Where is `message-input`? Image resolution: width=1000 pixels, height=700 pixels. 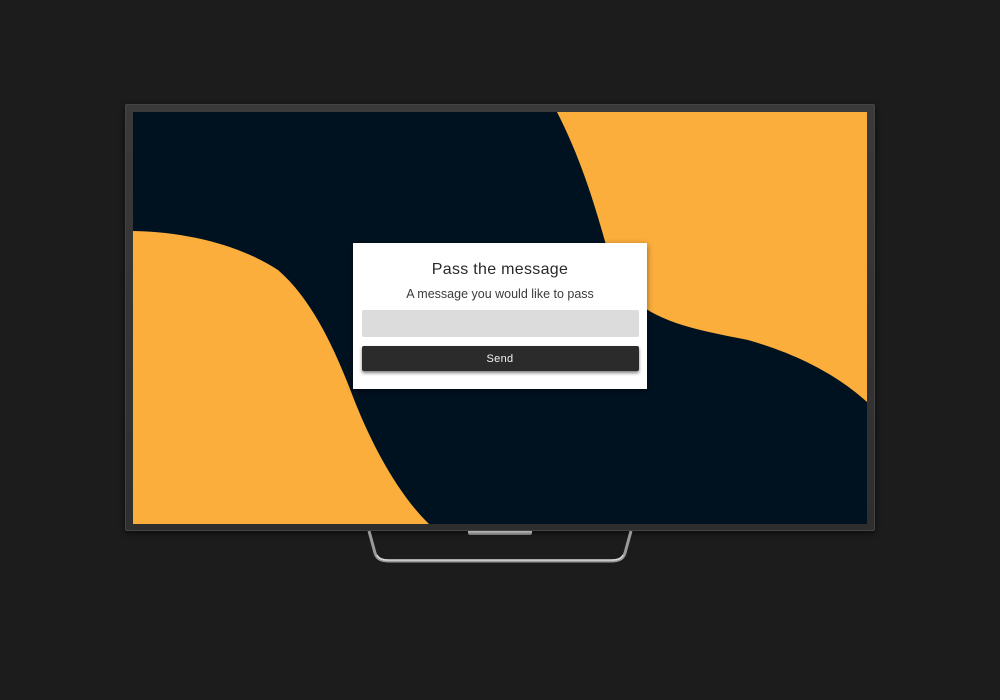
message-input is located at coordinates (500, 323).